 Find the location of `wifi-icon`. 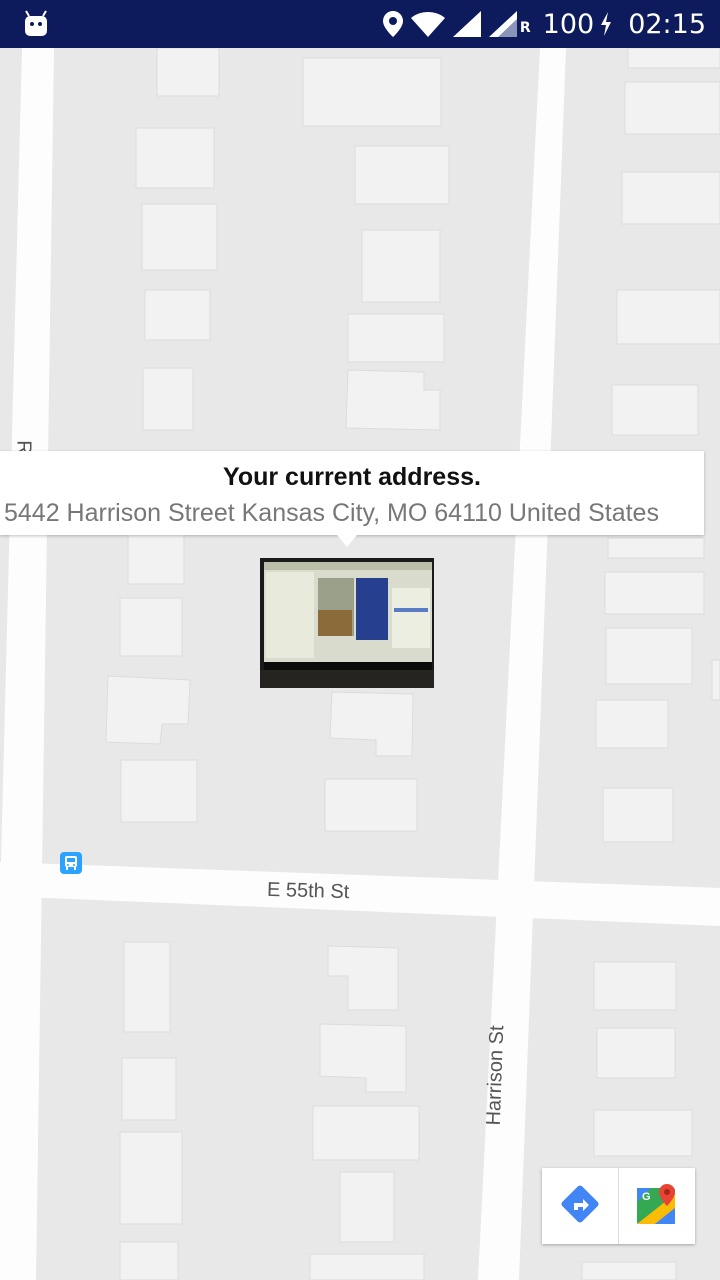

wifi-icon is located at coordinates (428, 24).